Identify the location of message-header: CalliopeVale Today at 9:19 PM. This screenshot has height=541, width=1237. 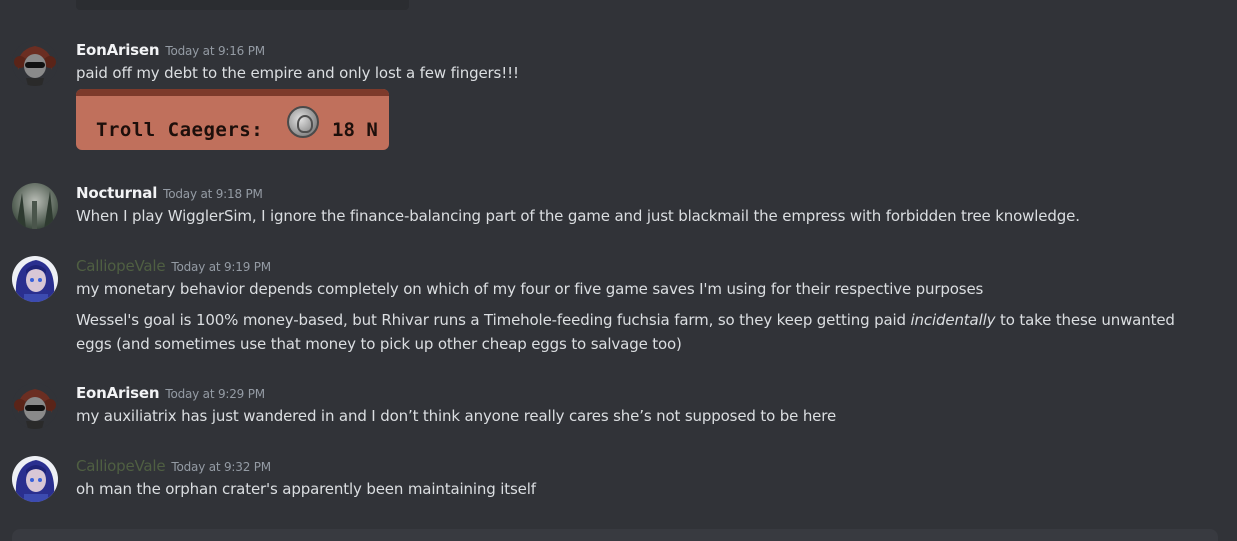
(173, 265).